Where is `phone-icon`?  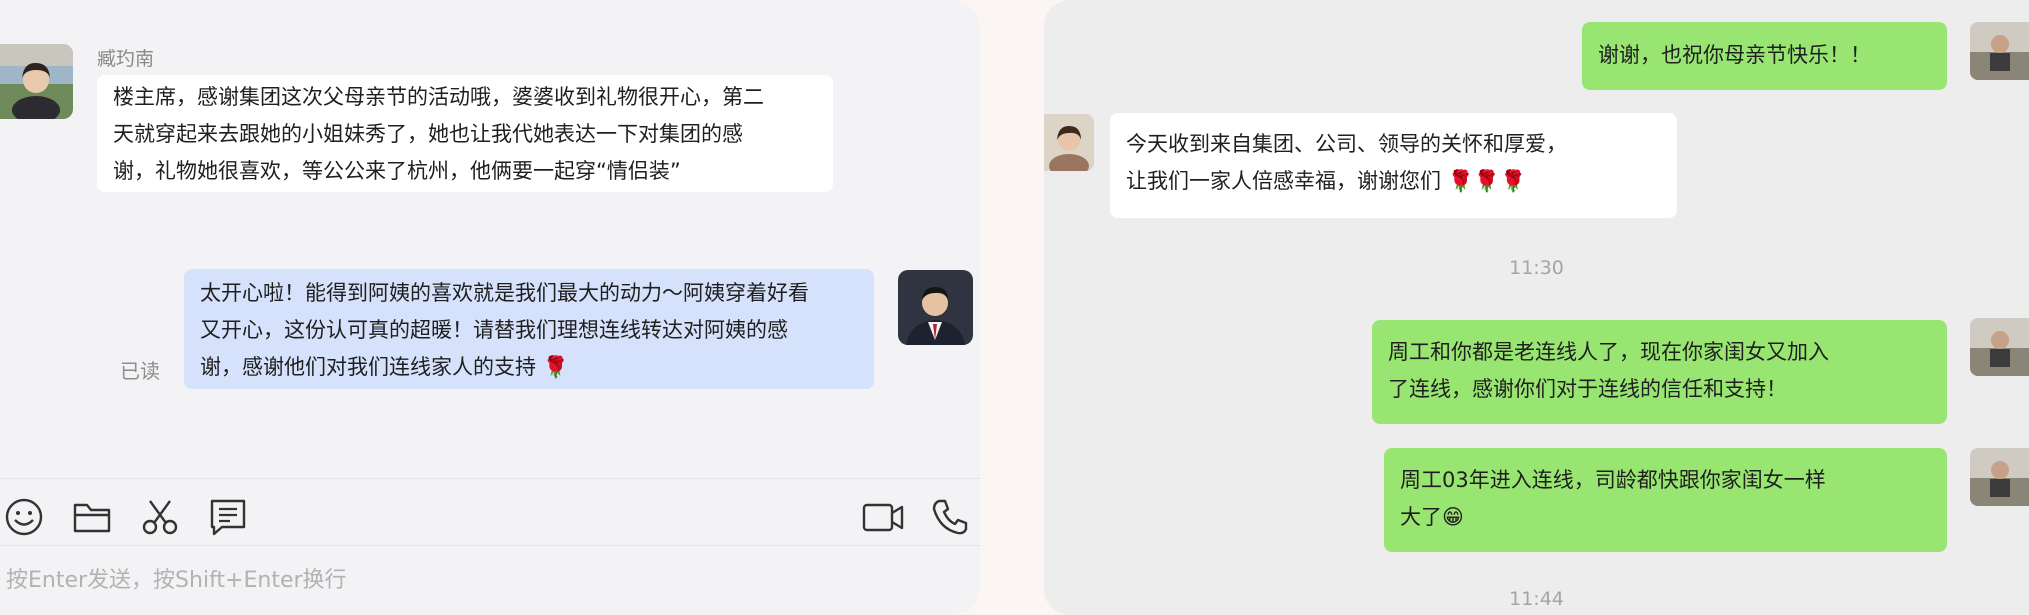
phone-icon is located at coordinates (950, 517).